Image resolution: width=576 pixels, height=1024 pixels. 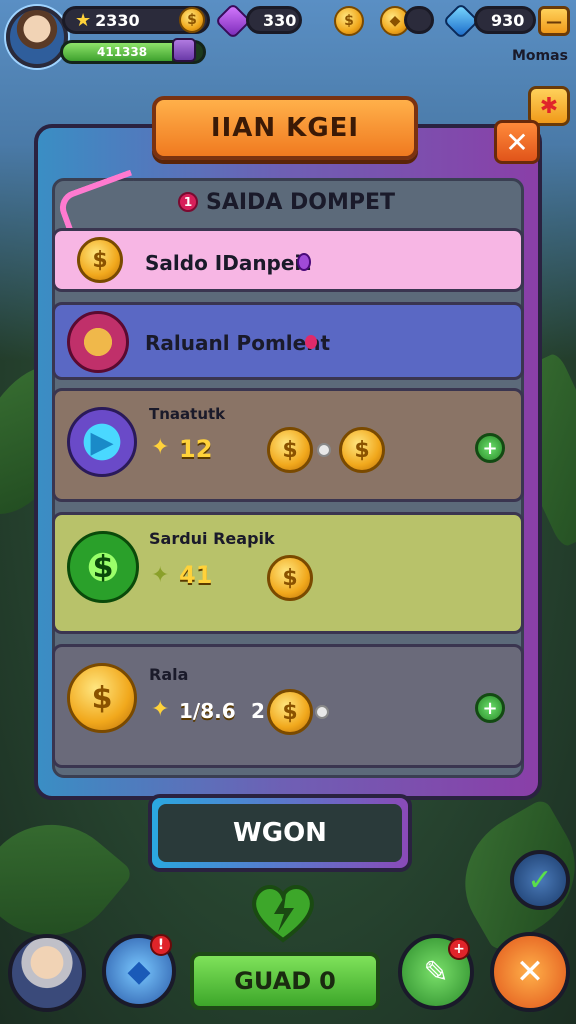 What do you see at coordinates (283, 914) in the screenshot?
I see `heart-lightning-icon` at bounding box center [283, 914].